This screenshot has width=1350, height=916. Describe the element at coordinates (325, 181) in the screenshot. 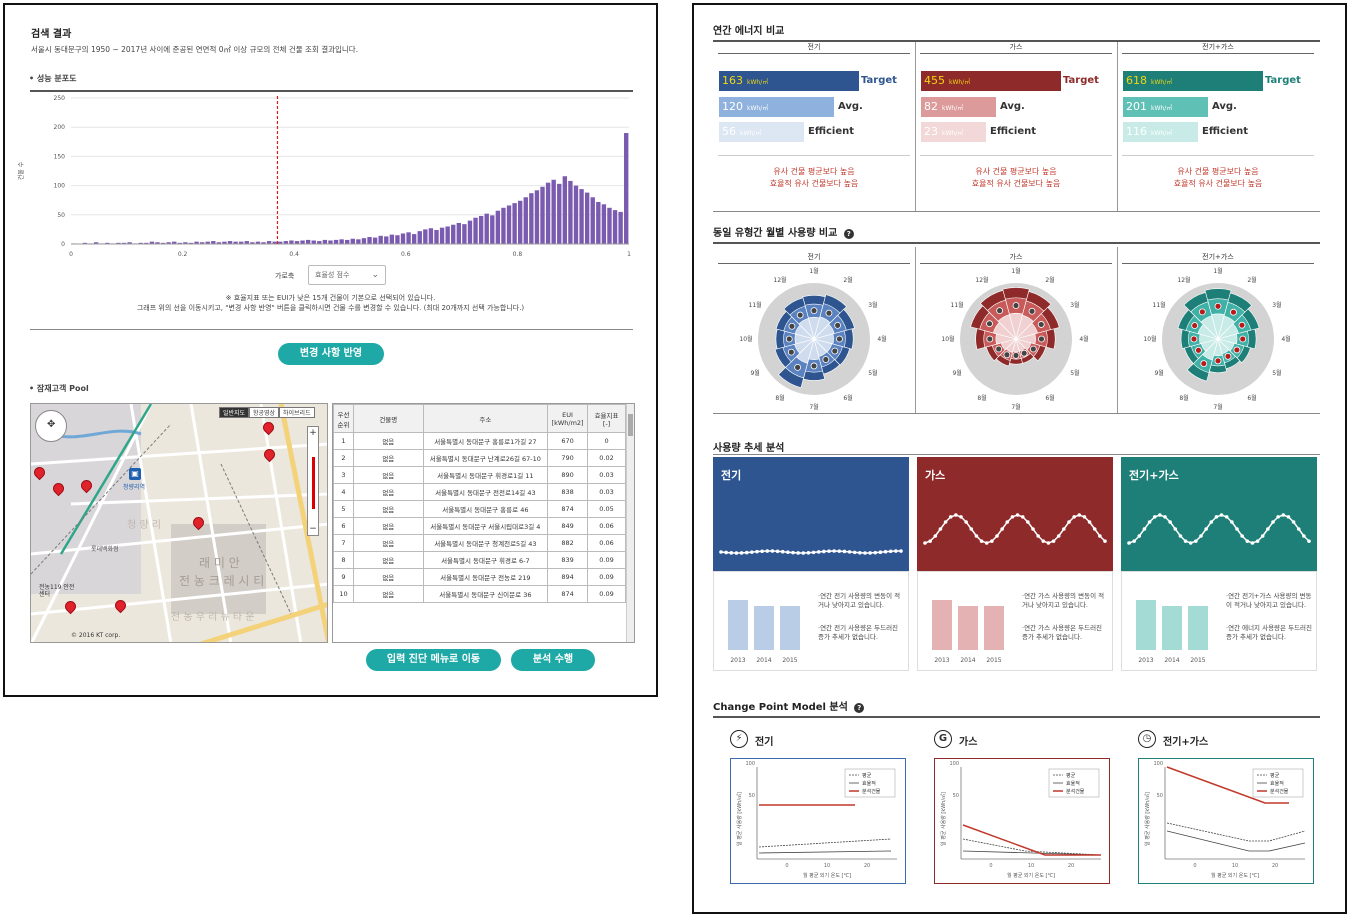

I see `performance-histogram: 0 50 100 150 200 250 0 0.2 0.4 0.6 0.8 1 건물 수` at that location.